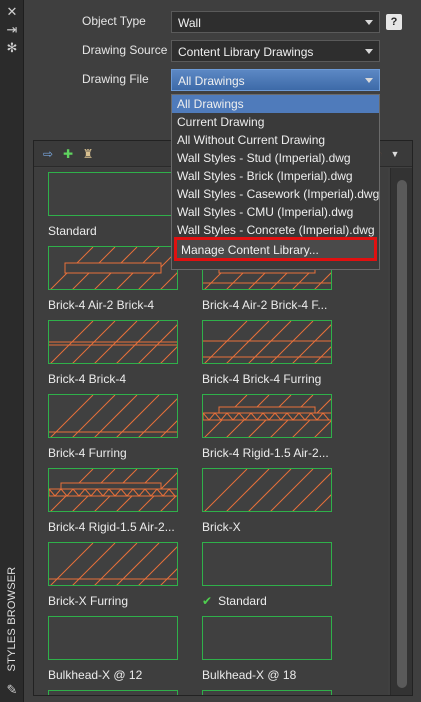 This screenshot has width=421, height=702. Describe the element at coordinates (88, 601) in the screenshot. I see `style-name: Brick-X Furring` at that location.